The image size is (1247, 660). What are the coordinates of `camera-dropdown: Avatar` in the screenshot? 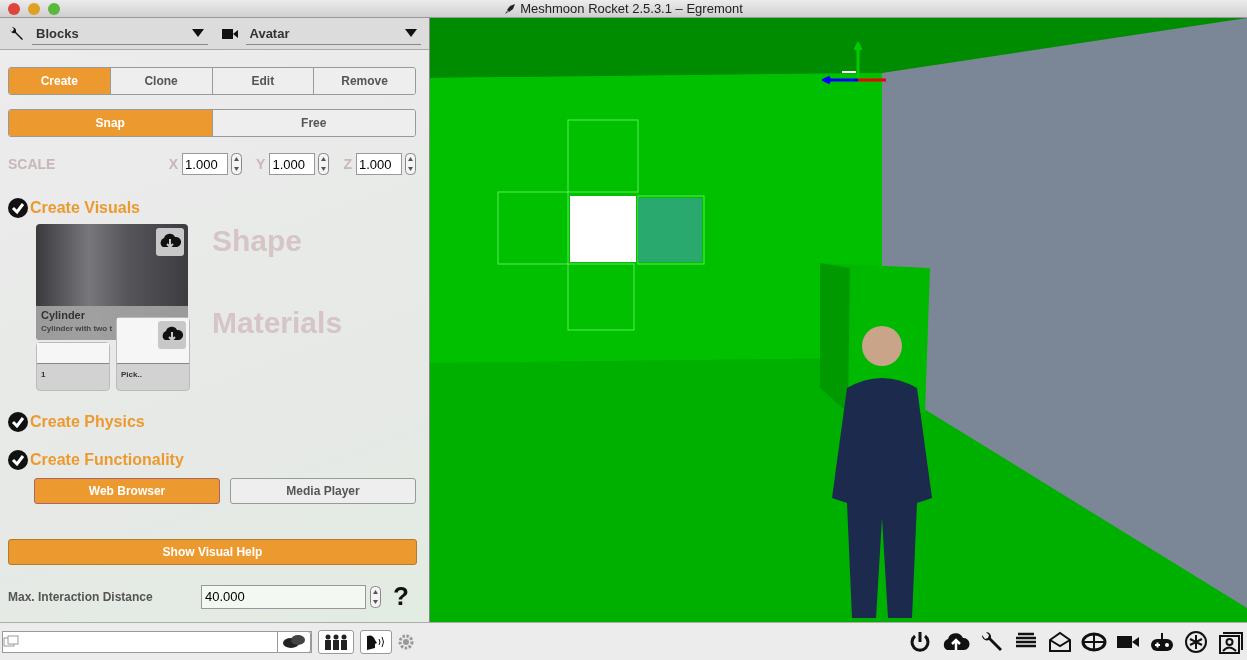 It's located at (333, 33).